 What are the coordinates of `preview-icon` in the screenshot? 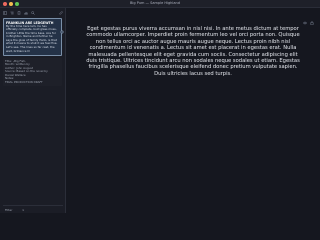 It's located at (305, 17).